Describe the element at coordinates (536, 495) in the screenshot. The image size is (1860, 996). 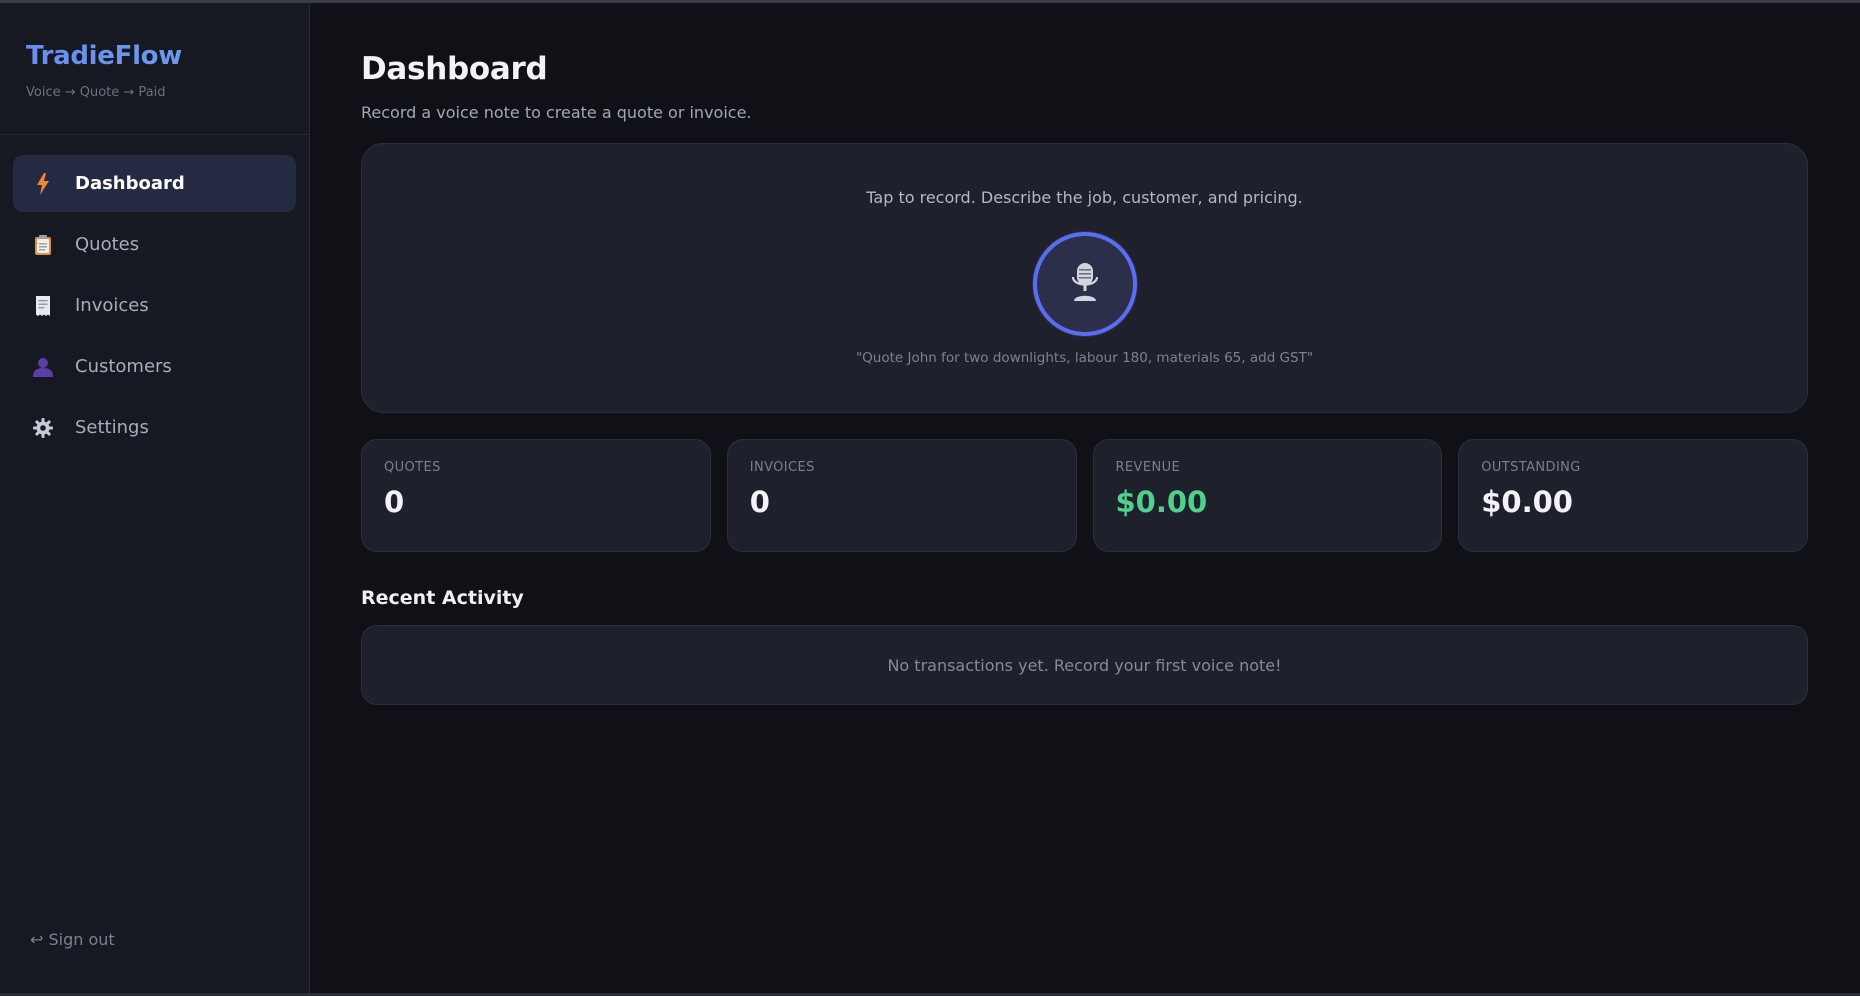
I see `stat-card-quotes: QUOTES 0` at that location.